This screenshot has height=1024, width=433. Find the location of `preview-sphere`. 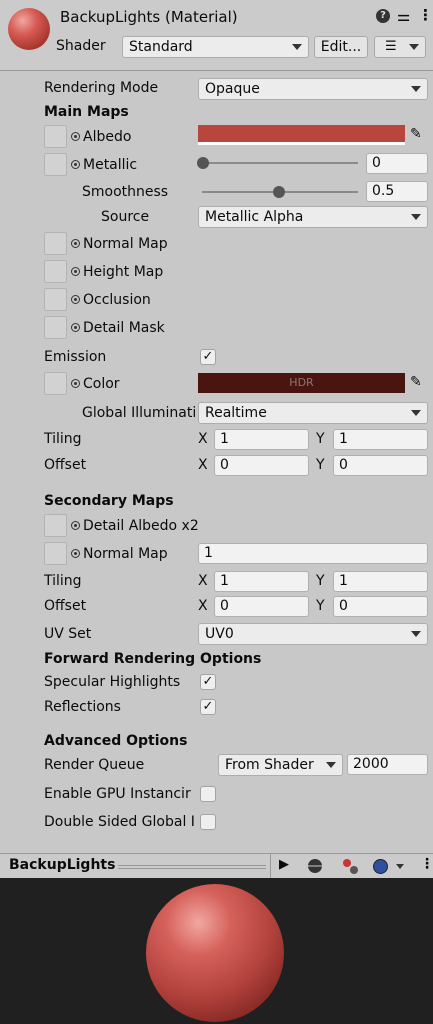

preview-sphere is located at coordinates (215, 953).